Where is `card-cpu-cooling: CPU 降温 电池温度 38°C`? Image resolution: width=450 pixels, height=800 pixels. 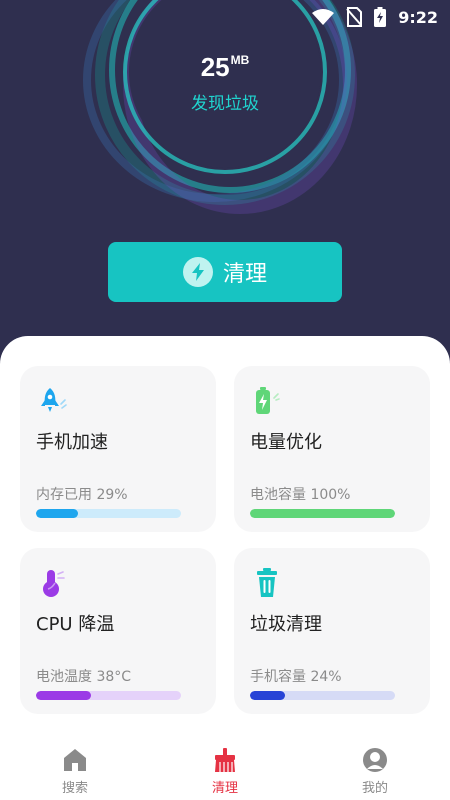
card-cpu-cooling: CPU 降温 电池温度 38°C is located at coordinates (118, 631).